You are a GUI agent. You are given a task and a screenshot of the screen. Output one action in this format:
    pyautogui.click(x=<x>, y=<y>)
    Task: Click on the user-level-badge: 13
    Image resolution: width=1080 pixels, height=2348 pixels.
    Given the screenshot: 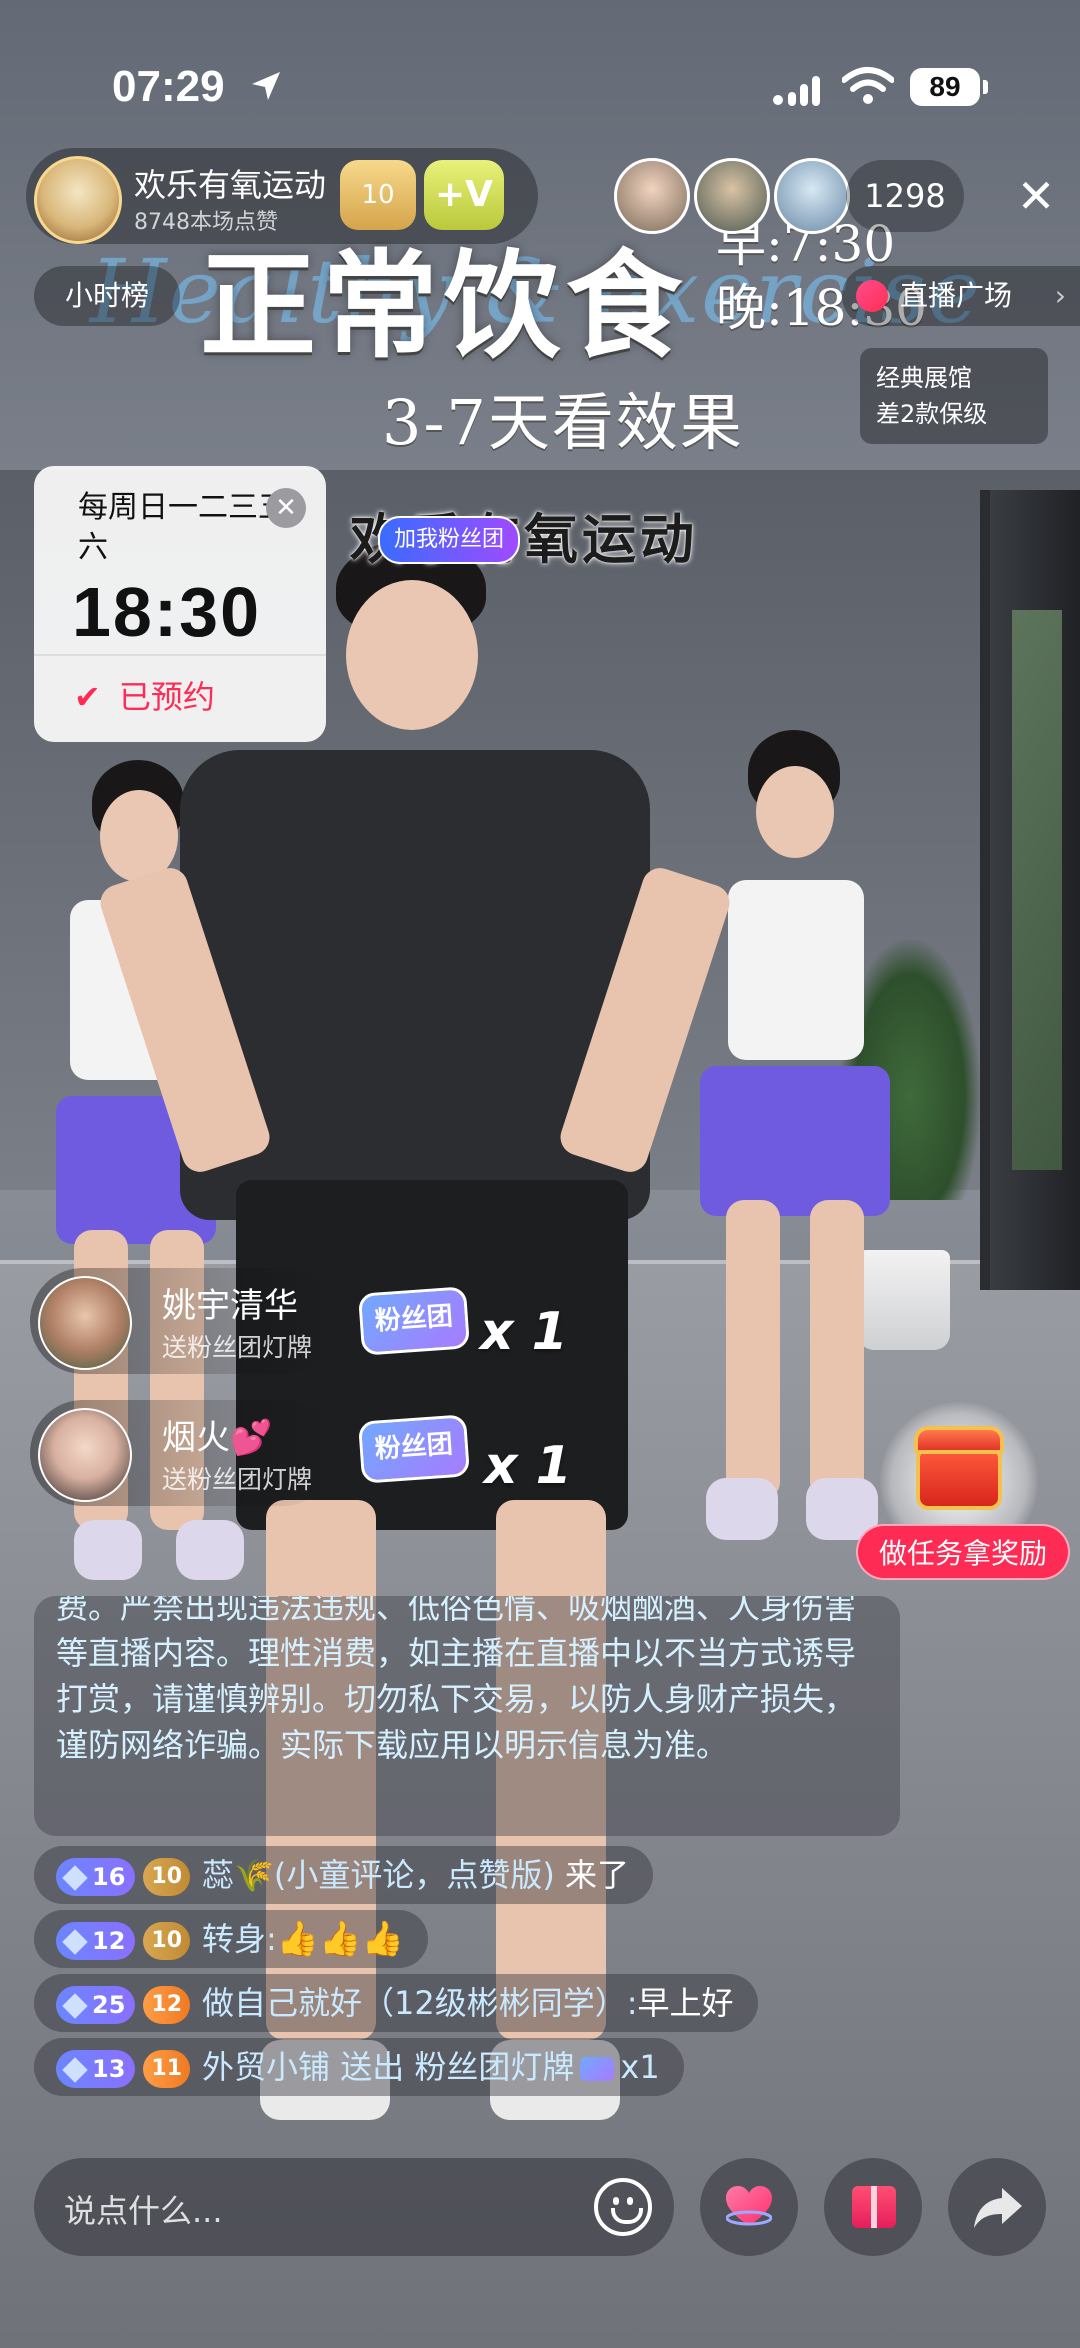 What is the action you would take?
    pyautogui.click(x=96, y=2069)
    